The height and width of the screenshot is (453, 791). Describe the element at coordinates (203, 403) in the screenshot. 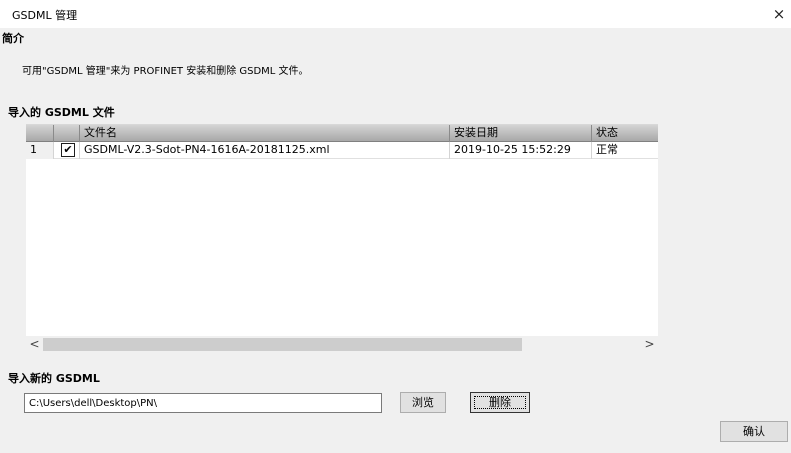

I see `gsdml-path-input` at that location.